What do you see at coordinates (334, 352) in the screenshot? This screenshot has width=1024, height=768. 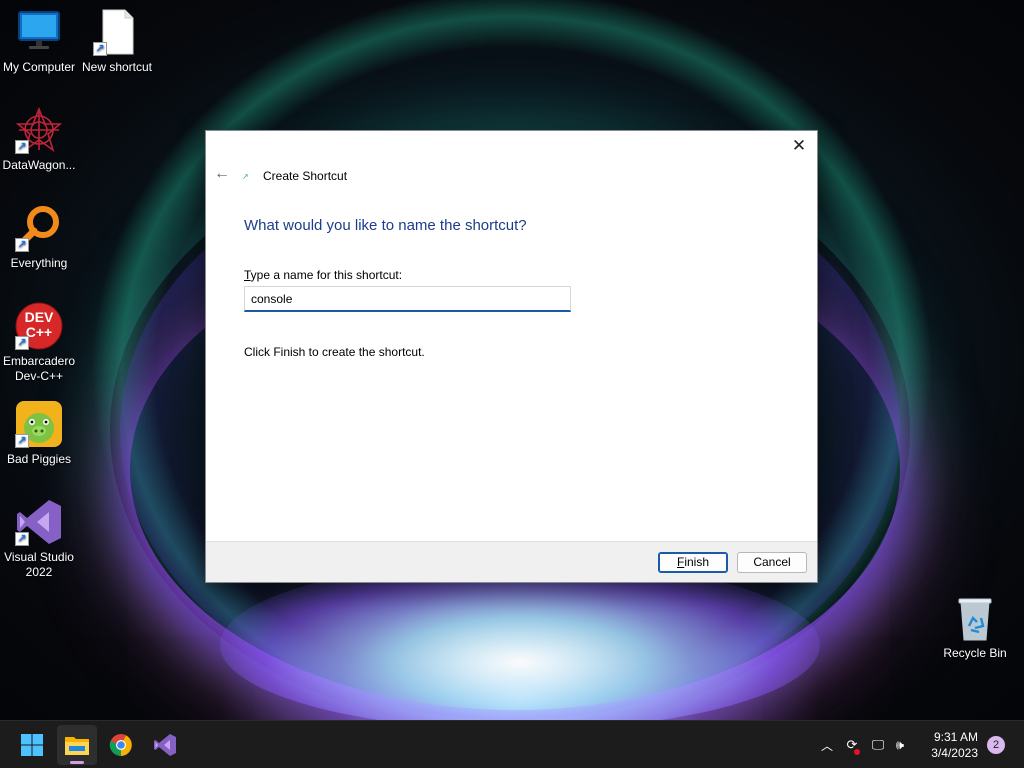 I see `finish-hint: Click Finish to create the shortcut.` at bounding box center [334, 352].